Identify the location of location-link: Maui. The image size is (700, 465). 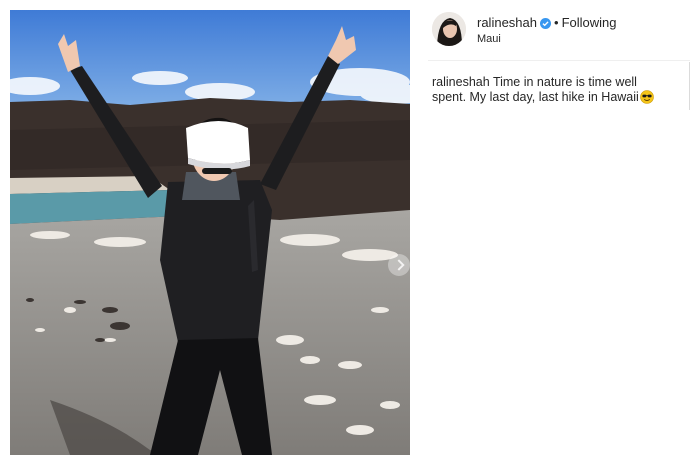
(489, 39).